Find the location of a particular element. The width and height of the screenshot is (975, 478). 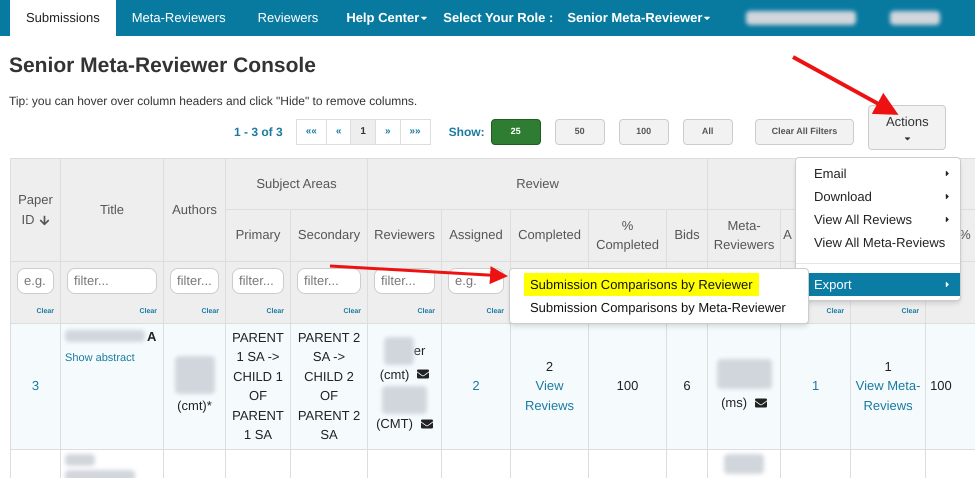

nav-dropdown: Help Center is located at coordinates (388, 18).